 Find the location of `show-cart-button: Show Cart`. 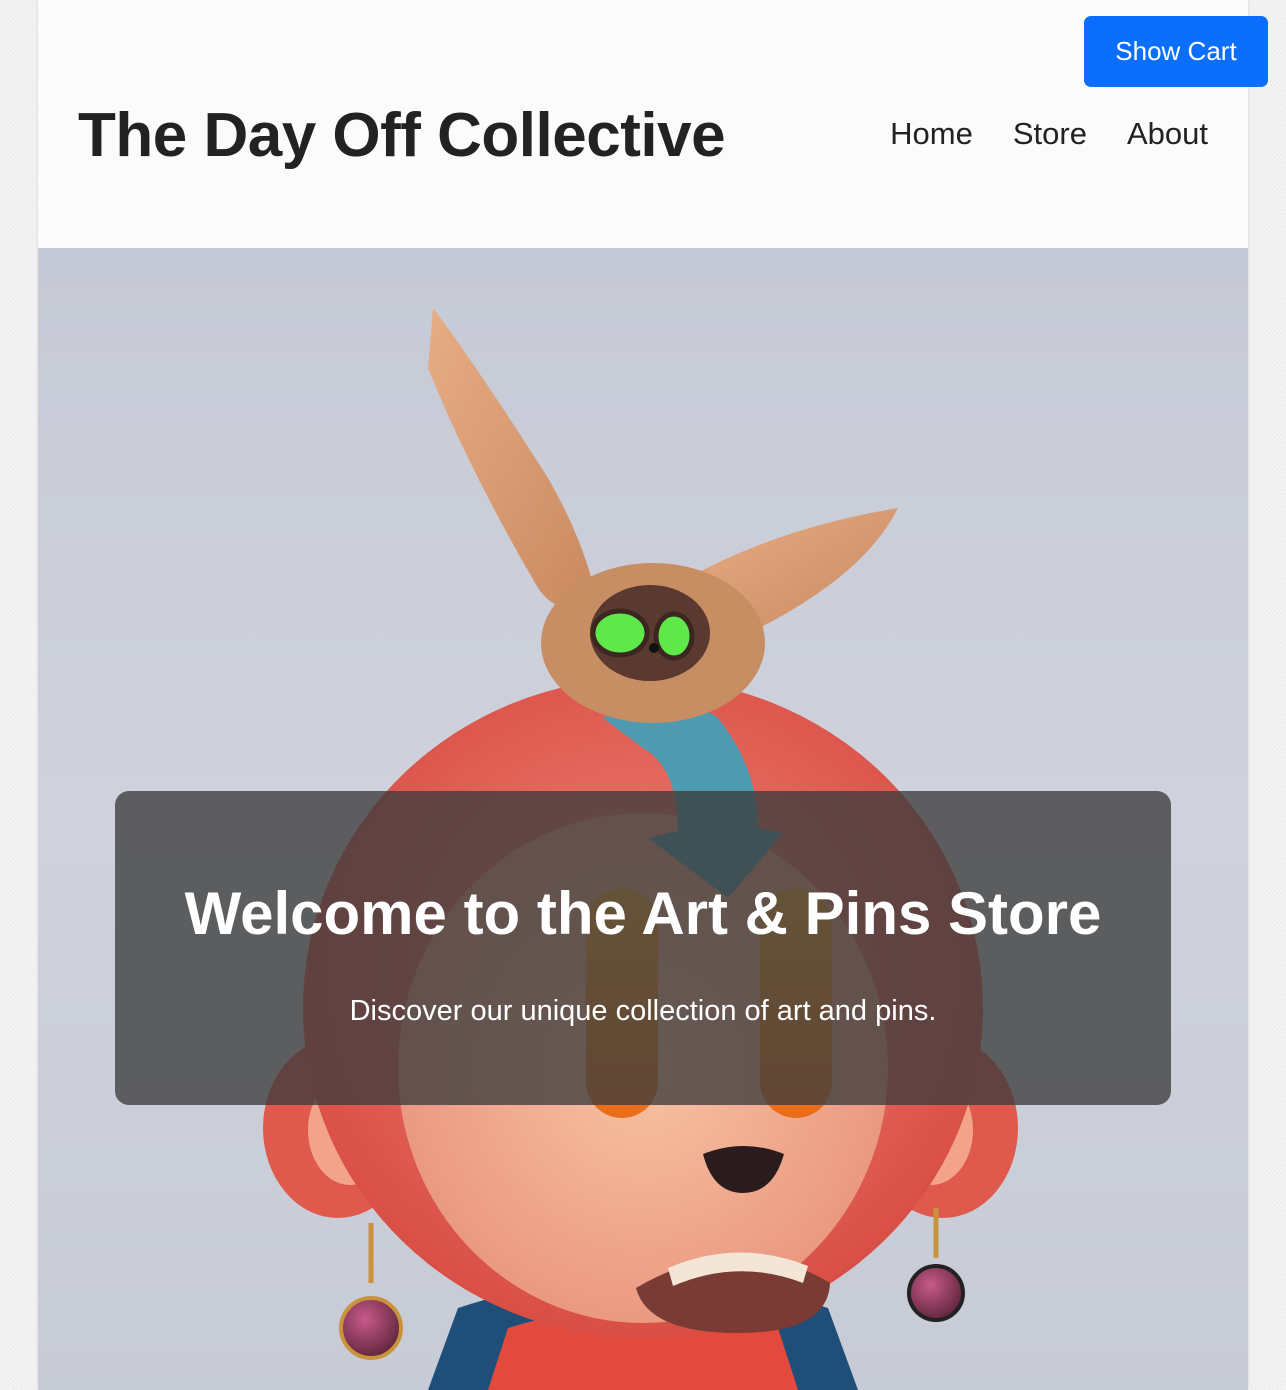

show-cart-button: Show Cart is located at coordinates (1176, 51).